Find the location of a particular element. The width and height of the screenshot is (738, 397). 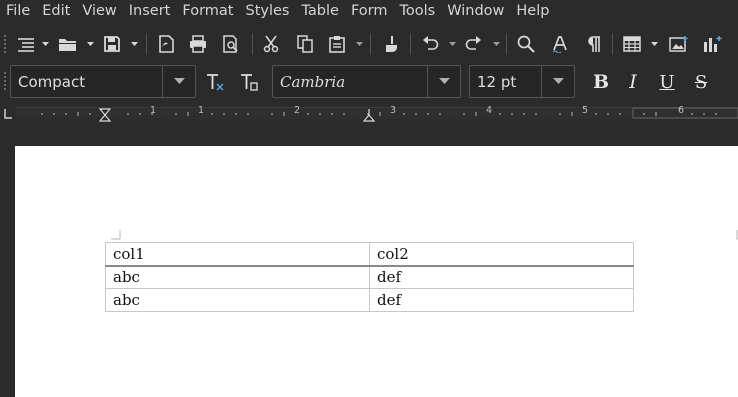

cut-button is located at coordinates (271, 44).